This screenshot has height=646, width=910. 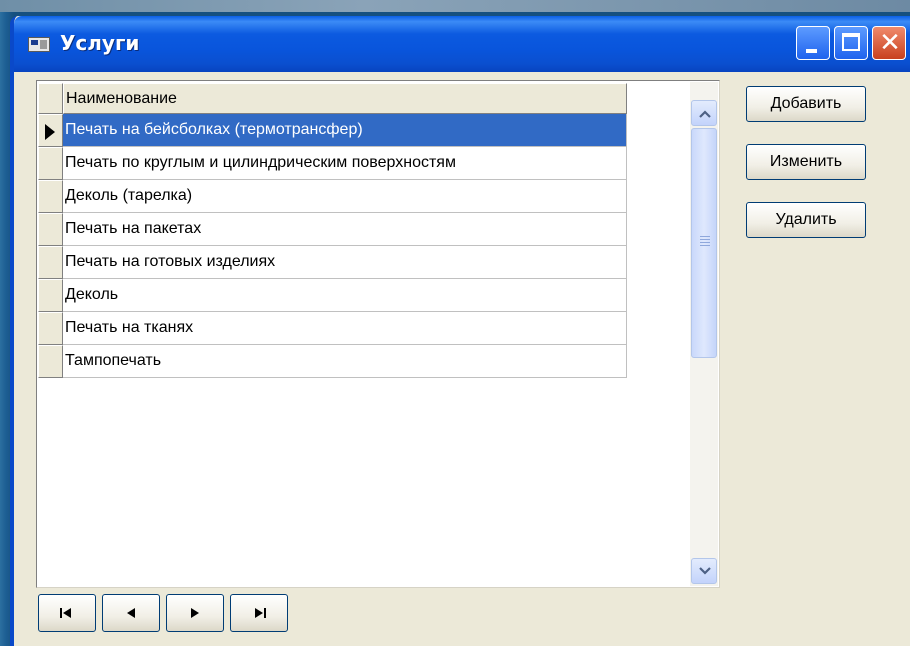 I want to click on header-corner, so click(x=50, y=98).